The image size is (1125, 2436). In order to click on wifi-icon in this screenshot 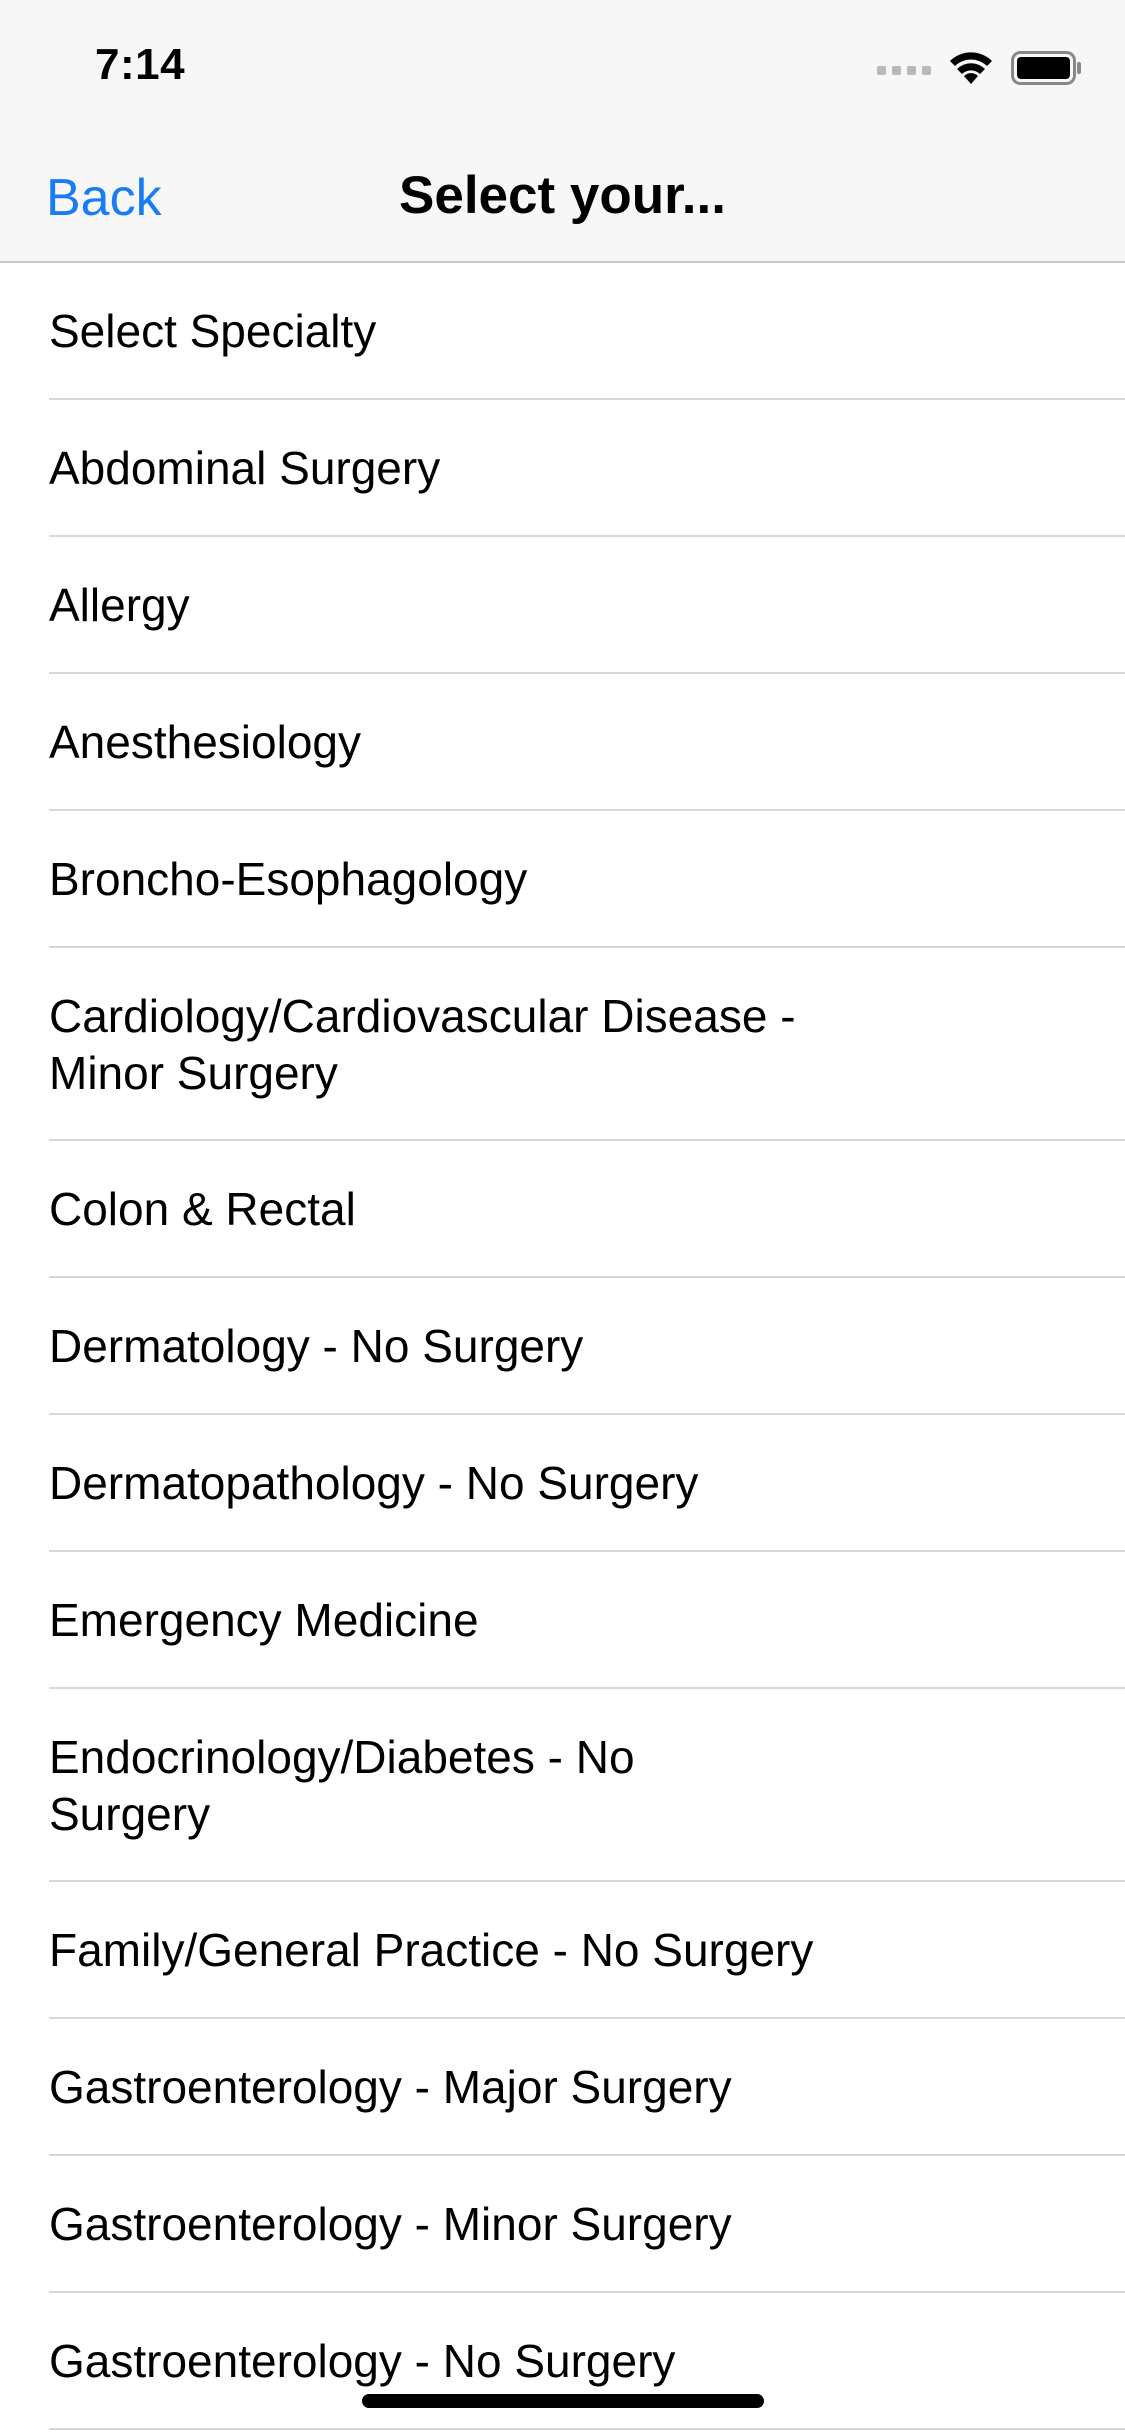, I will do `click(971, 70)`.